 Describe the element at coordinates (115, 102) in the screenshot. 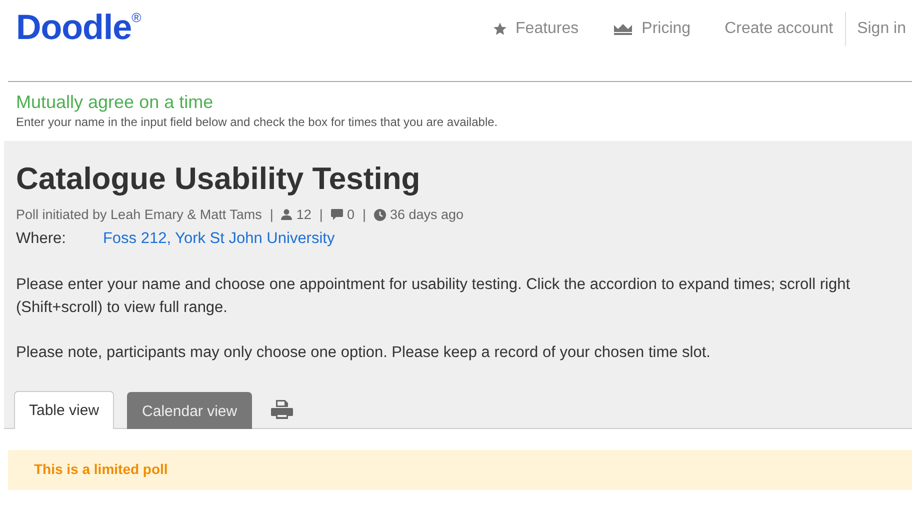

I see `intro-heading: Mutually agree on a time` at that location.